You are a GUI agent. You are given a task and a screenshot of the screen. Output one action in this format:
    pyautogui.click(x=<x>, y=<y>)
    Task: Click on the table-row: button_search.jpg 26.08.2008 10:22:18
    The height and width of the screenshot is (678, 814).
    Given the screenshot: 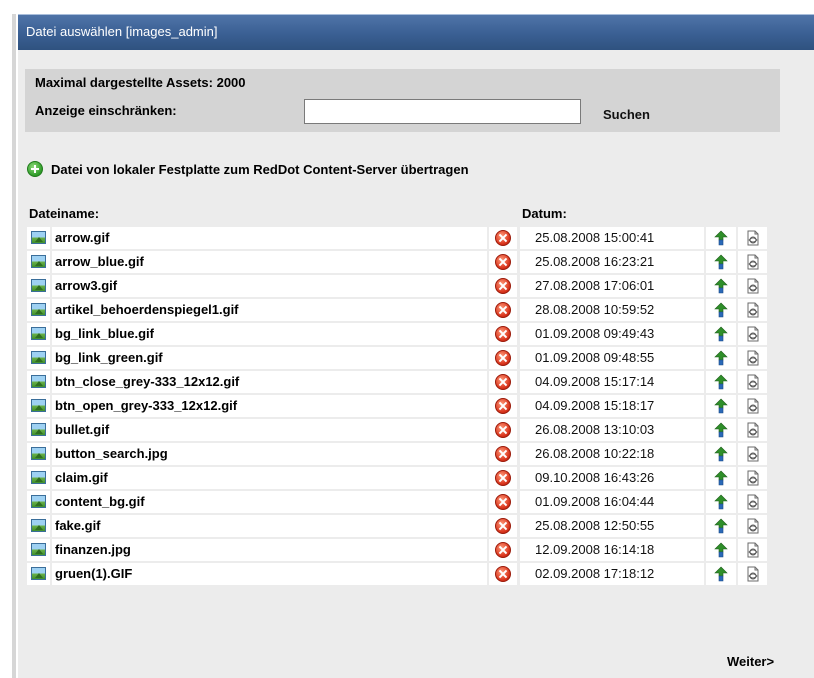 What is the action you would take?
    pyautogui.click(x=407, y=454)
    